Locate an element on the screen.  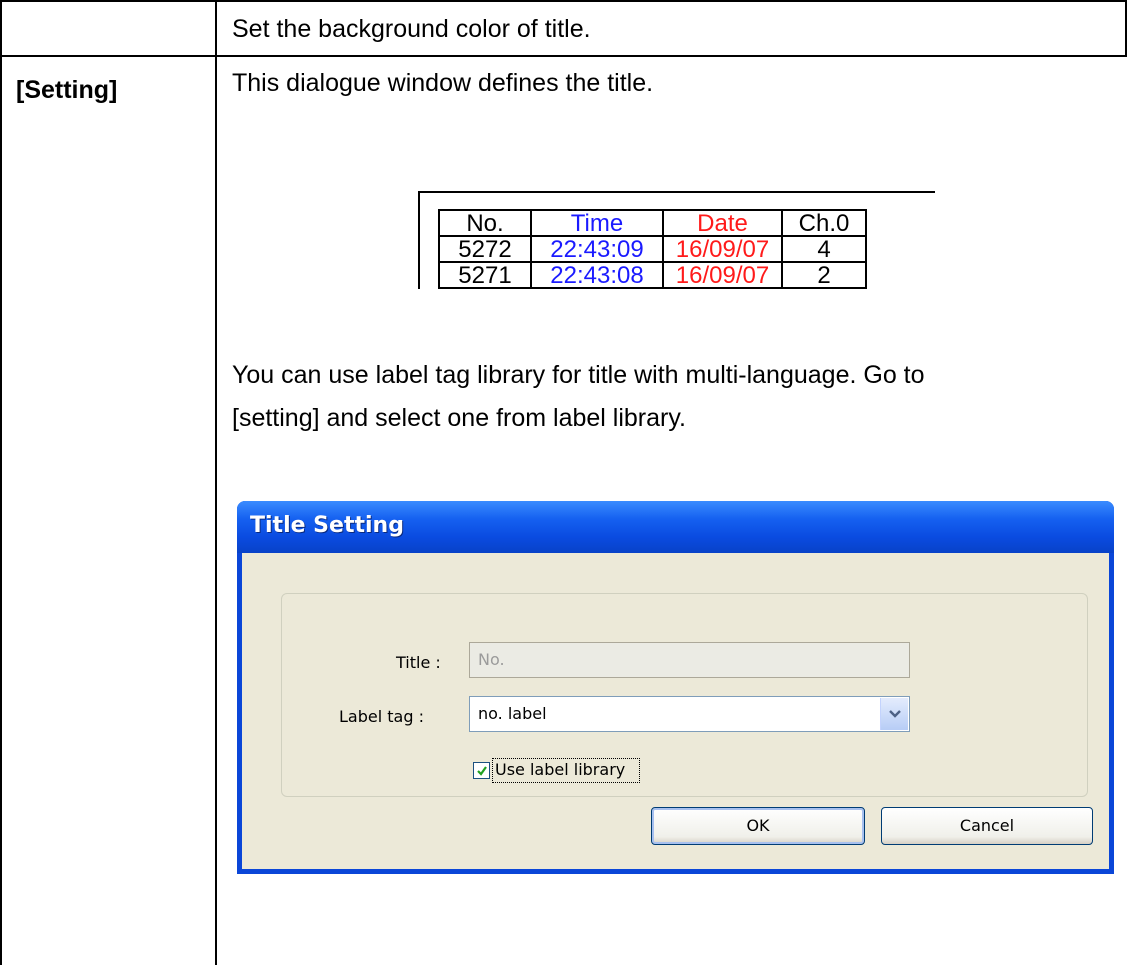
cell-no: 5271 is located at coordinates (485, 275).